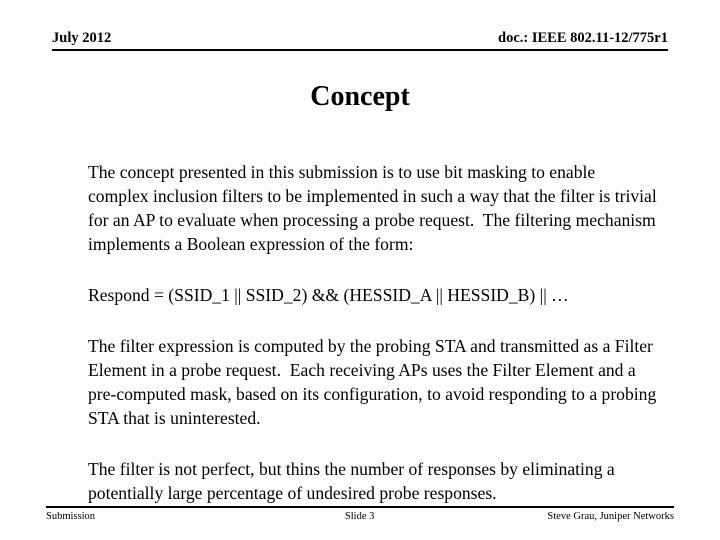 The image size is (720, 540). I want to click on header-row: July 2012 doc.: IEEE 802.11-12/775r1, so click(360, 38).